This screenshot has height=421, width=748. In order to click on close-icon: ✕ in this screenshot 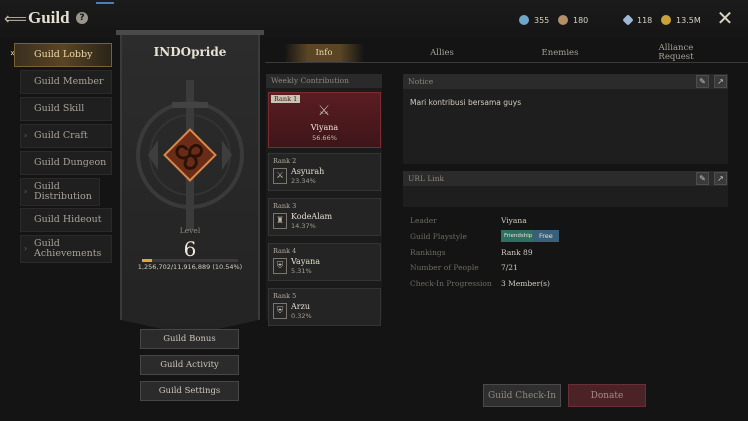, I will do `click(725, 18)`.